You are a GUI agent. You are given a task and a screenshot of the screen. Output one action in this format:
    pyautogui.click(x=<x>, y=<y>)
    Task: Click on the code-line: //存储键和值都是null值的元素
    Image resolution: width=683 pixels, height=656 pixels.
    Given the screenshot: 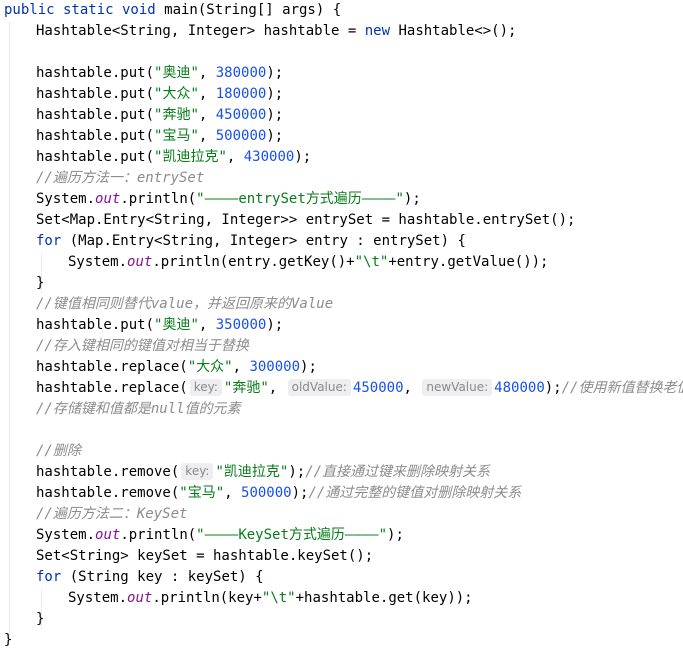 What is the action you would take?
    pyautogui.click(x=343, y=409)
    